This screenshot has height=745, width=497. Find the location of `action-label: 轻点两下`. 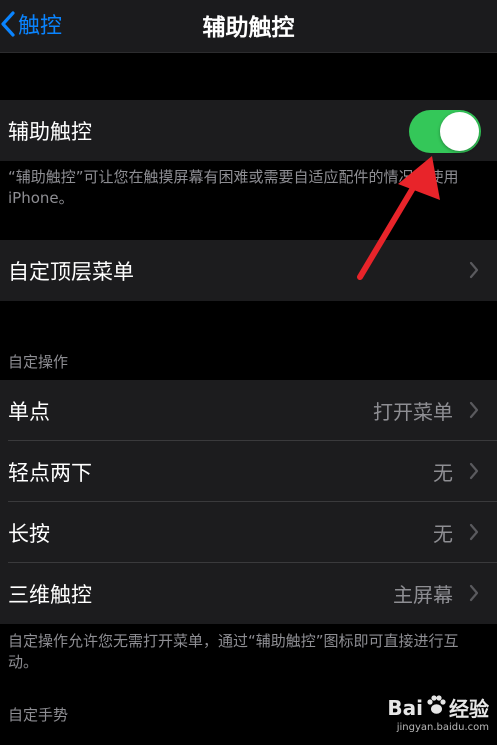

action-label: 轻点两下 is located at coordinates (50, 472).